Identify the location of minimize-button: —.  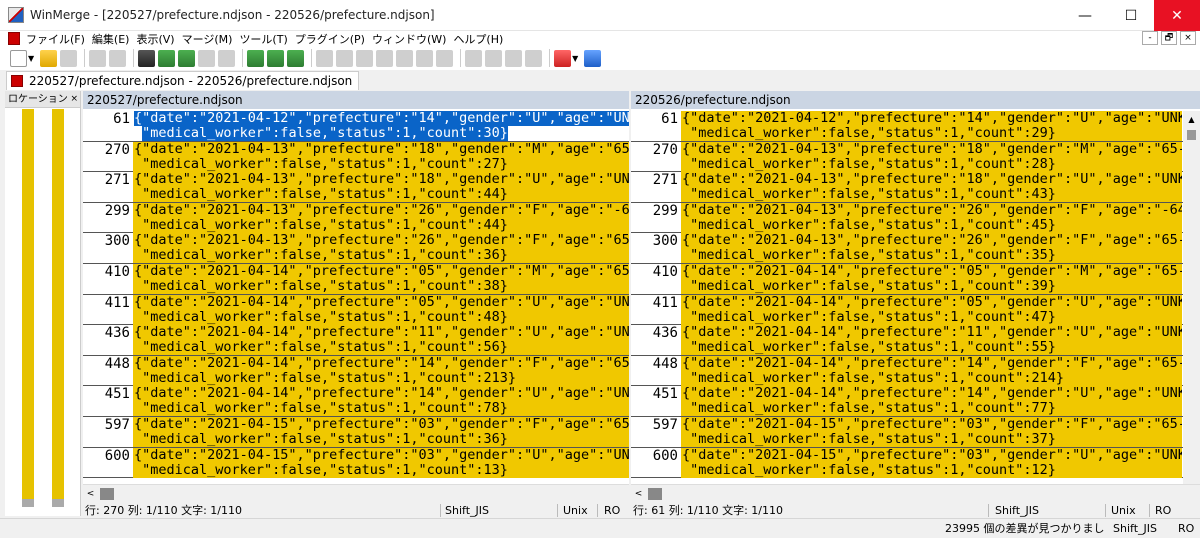
(1085, 15).